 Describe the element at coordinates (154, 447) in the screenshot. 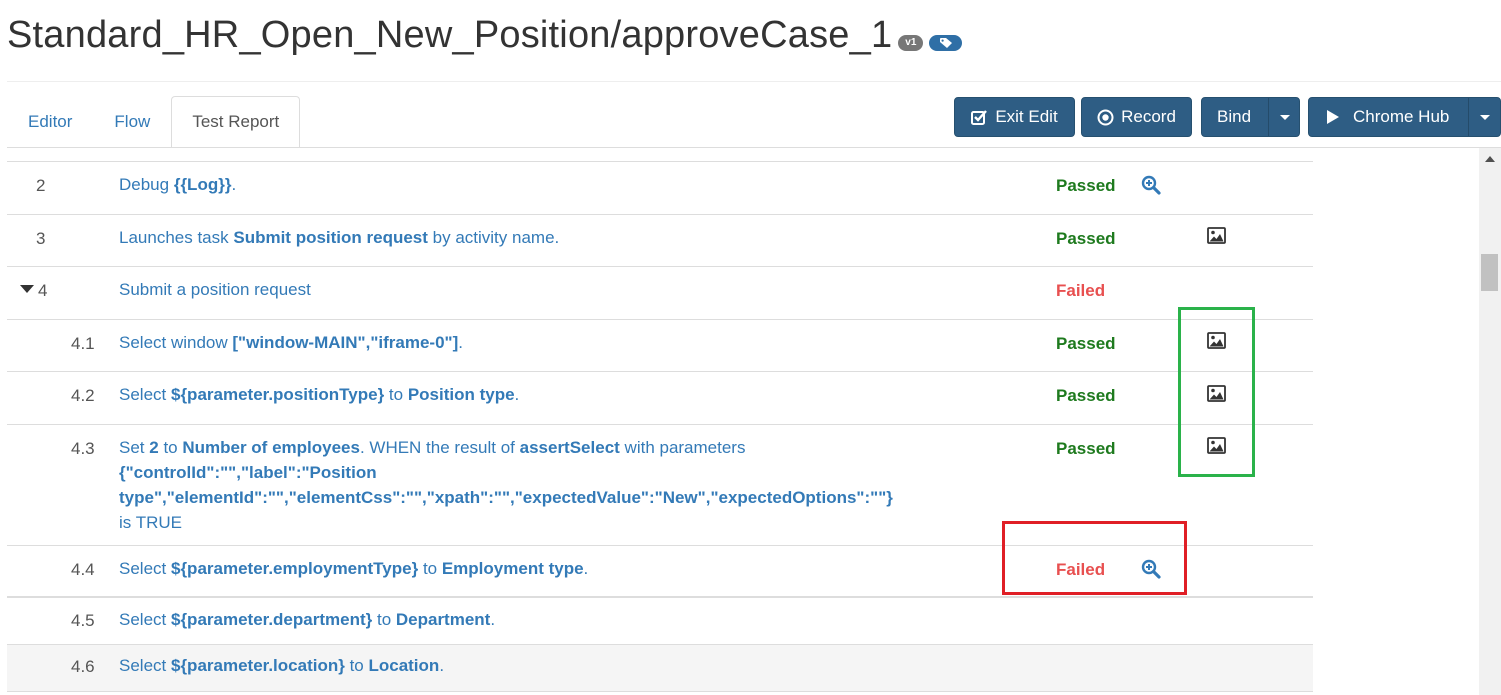

I see `step-parameter: 2` at that location.